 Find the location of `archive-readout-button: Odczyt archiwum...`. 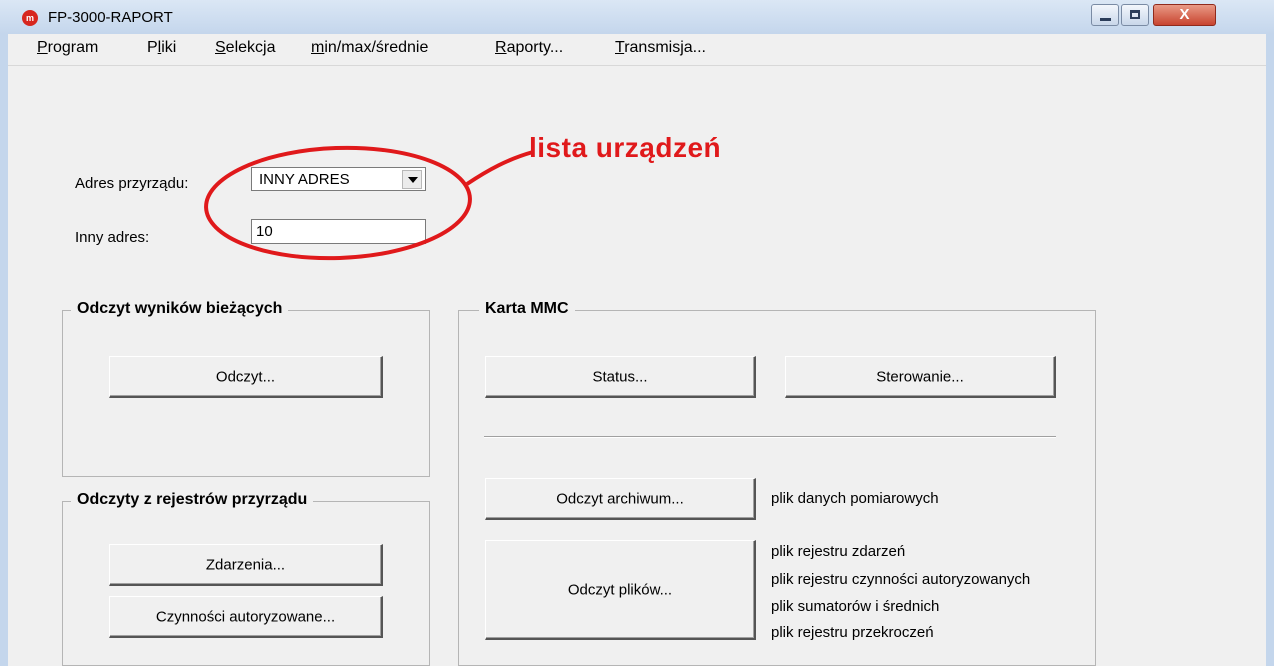

archive-readout-button: Odczyt archiwum... is located at coordinates (620, 499).